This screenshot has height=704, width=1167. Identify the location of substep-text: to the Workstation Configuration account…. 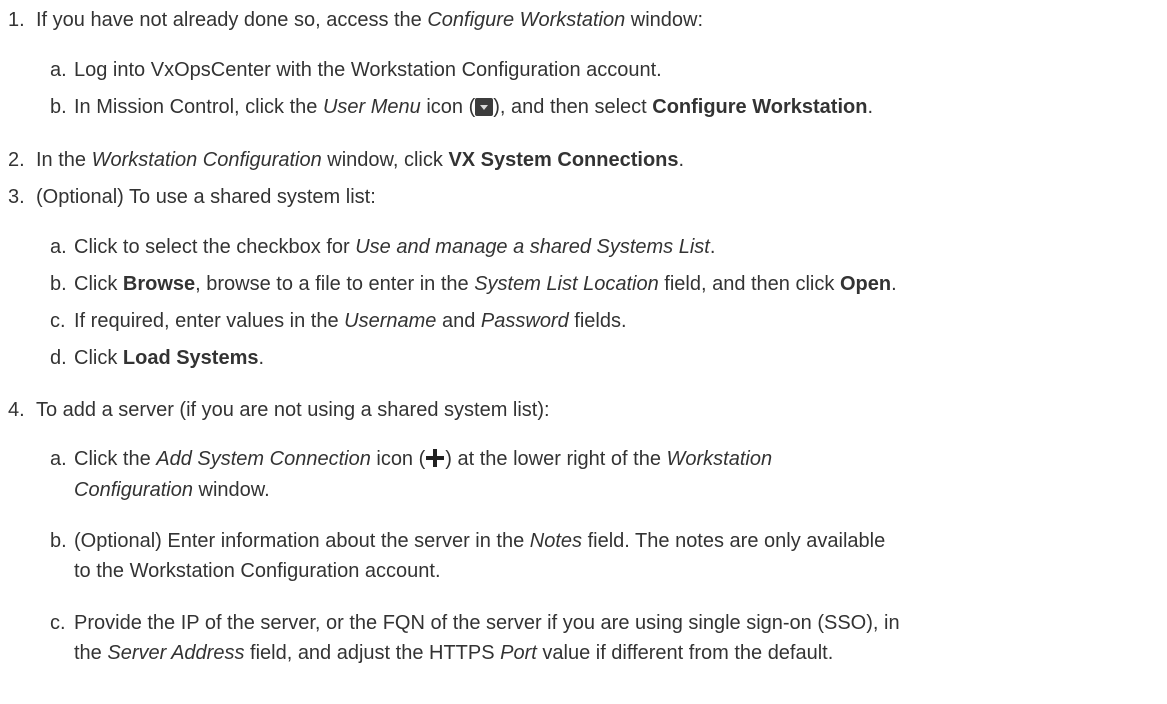
(257, 571).